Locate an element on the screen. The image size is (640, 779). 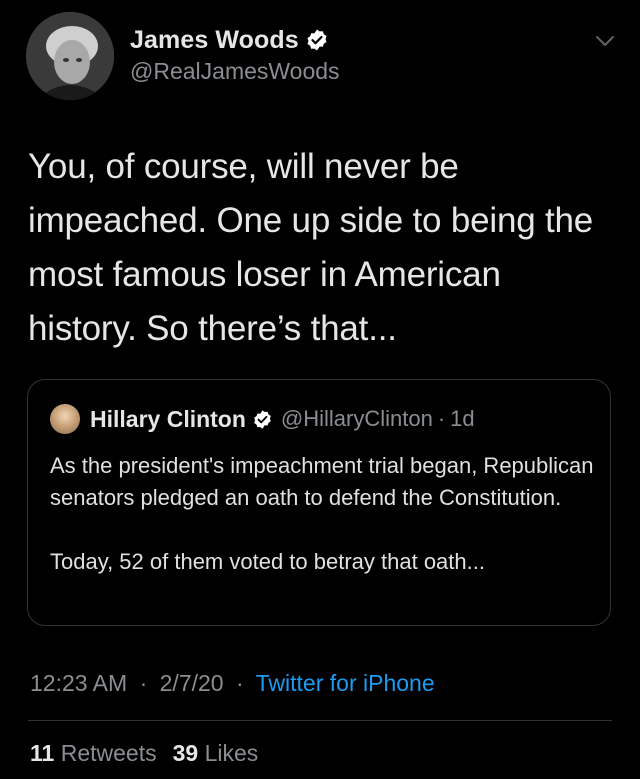
retweets-stat: 11 Retweets is located at coordinates (93, 753).